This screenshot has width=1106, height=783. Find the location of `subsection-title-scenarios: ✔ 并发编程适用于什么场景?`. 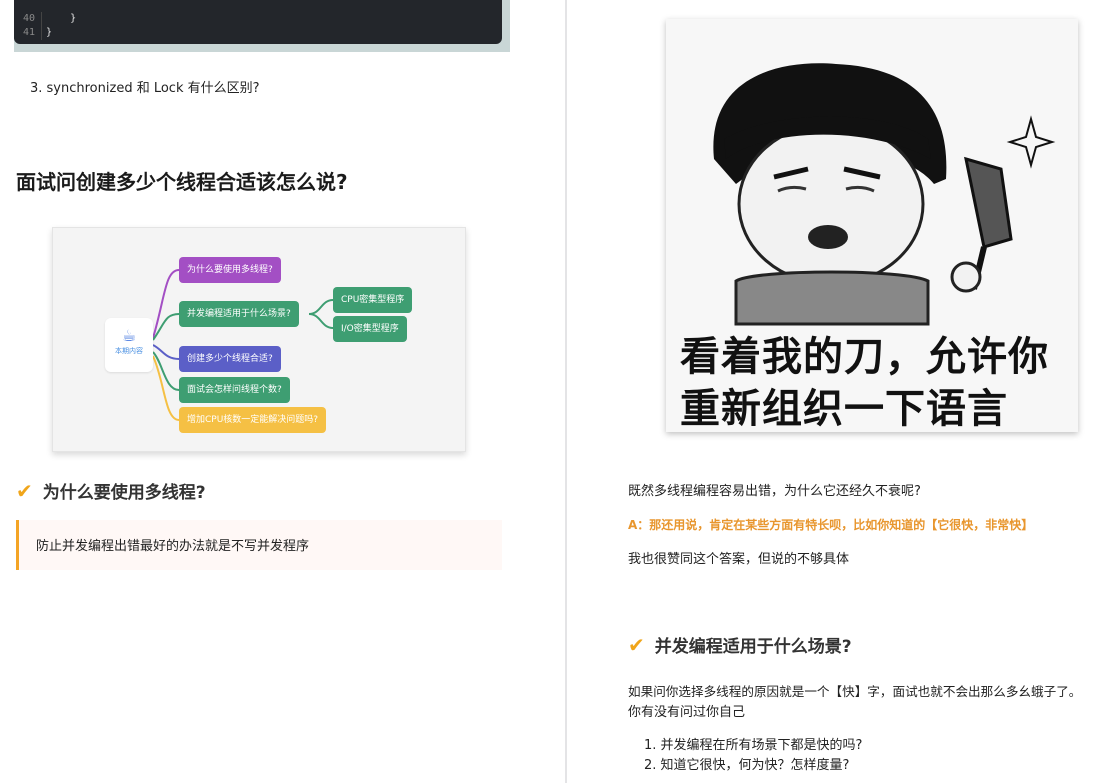

subsection-title-scenarios: ✔ 并发编程适用于什么场景? is located at coordinates (740, 644).